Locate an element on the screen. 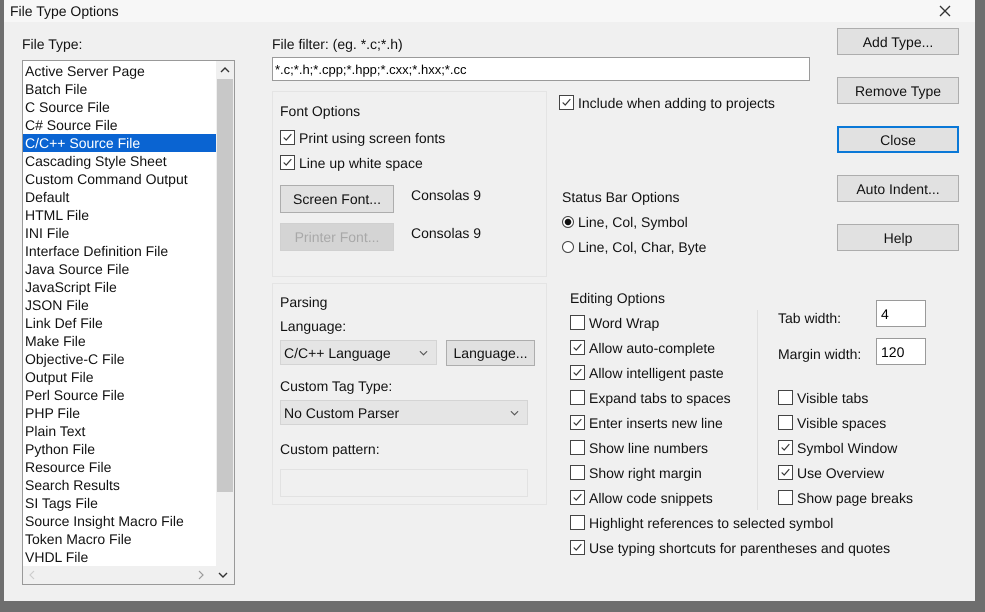 This screenshot has height=612, width=985. language-dropdown: C/C++ Language is located at coordinates (358, 352).